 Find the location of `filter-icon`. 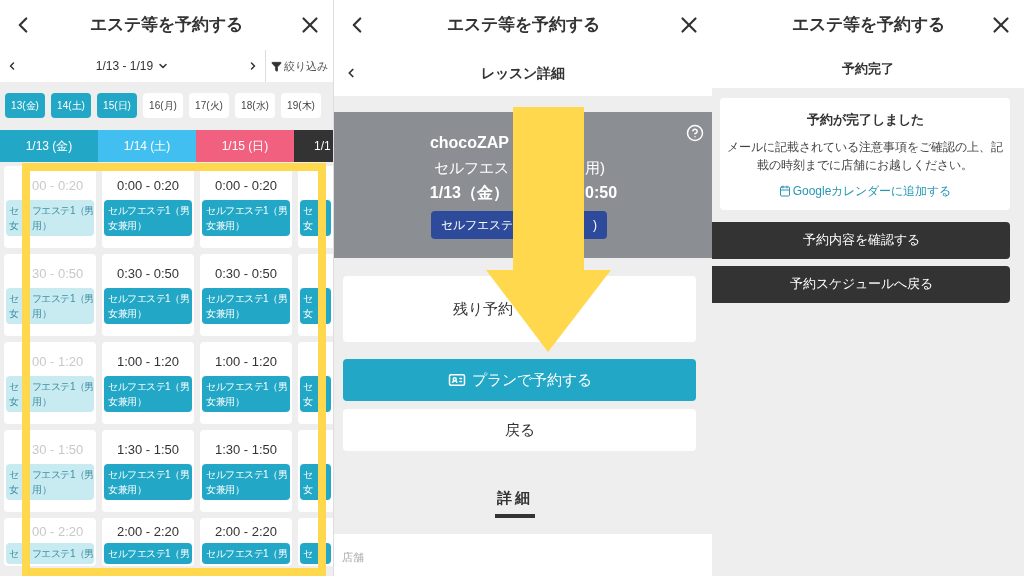

filter-icon is located at coordinates (276, 66).